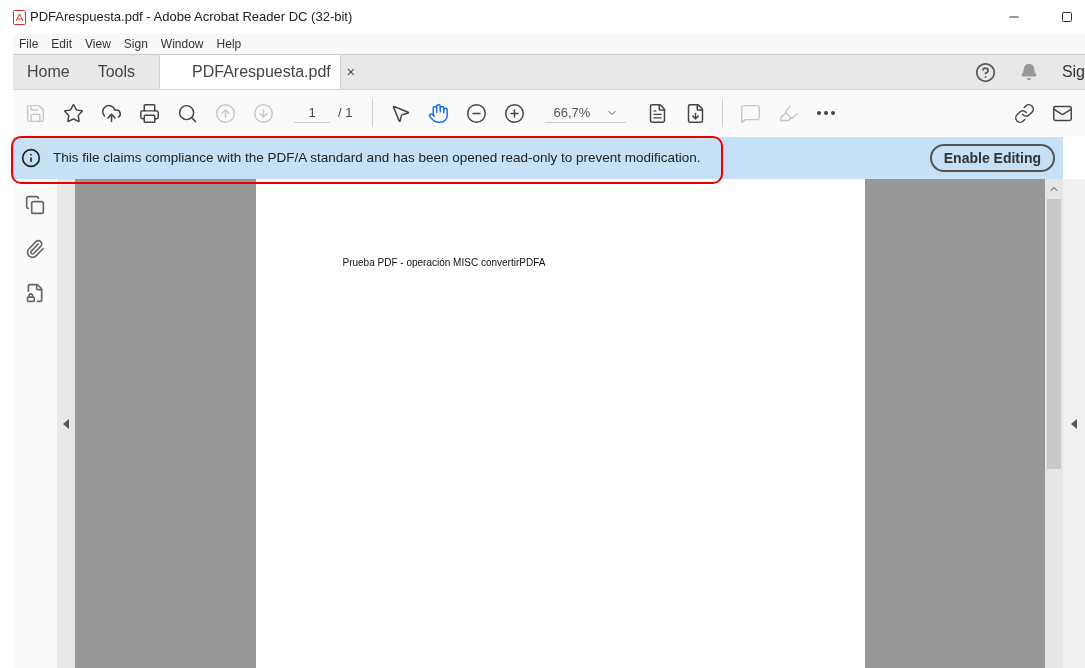 This screenshot has width=1085, height=668. What do you see at coordinates (750, 113) in the screenshot?
I see `comment-icon` at bounding box center [750, 113].